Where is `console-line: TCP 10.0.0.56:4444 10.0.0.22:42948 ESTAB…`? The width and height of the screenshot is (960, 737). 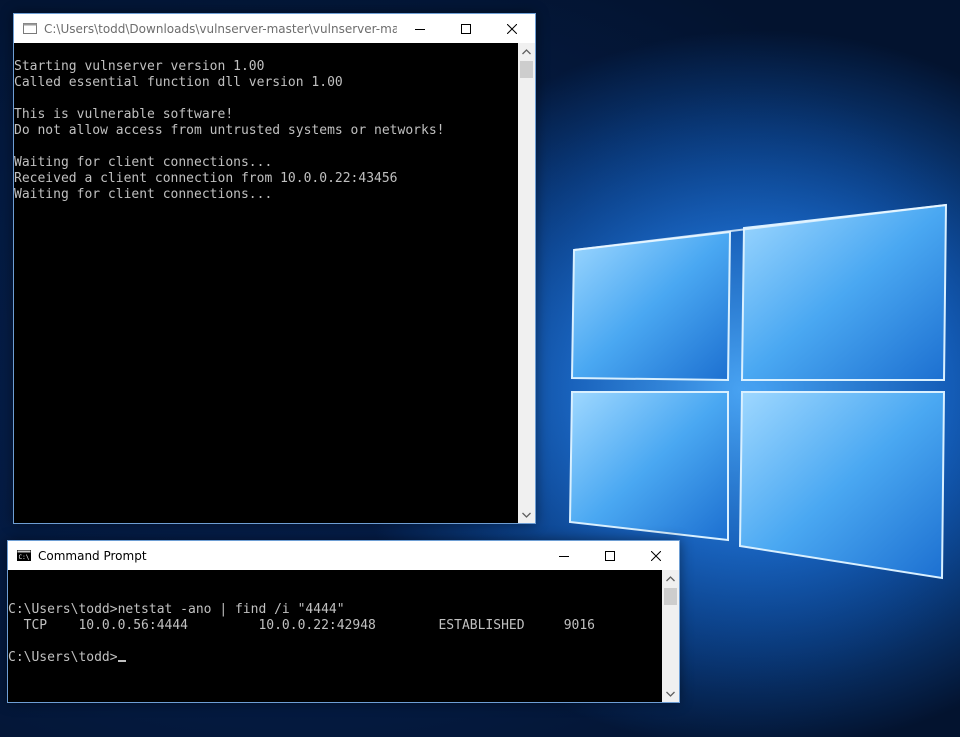 console-line: TCP 10.0.0.56:4444 10.0.0.22:42948 ESTAB… is located at coordinates (301, 625).